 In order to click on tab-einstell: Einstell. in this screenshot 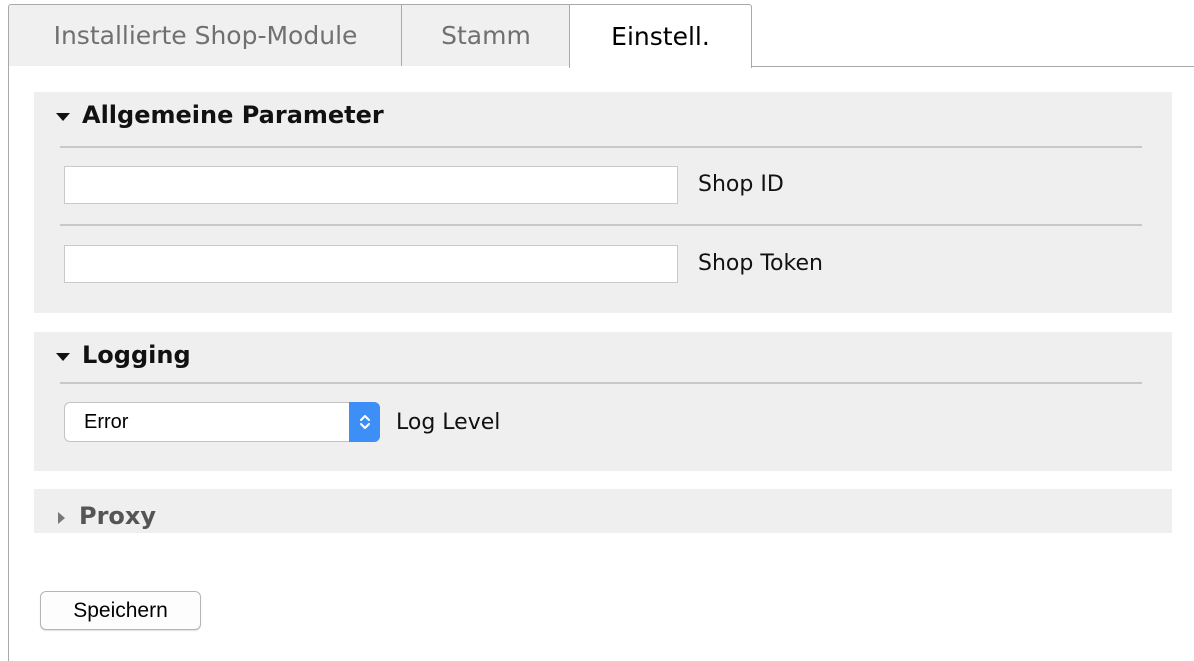, I will do `click(660, 36)`.